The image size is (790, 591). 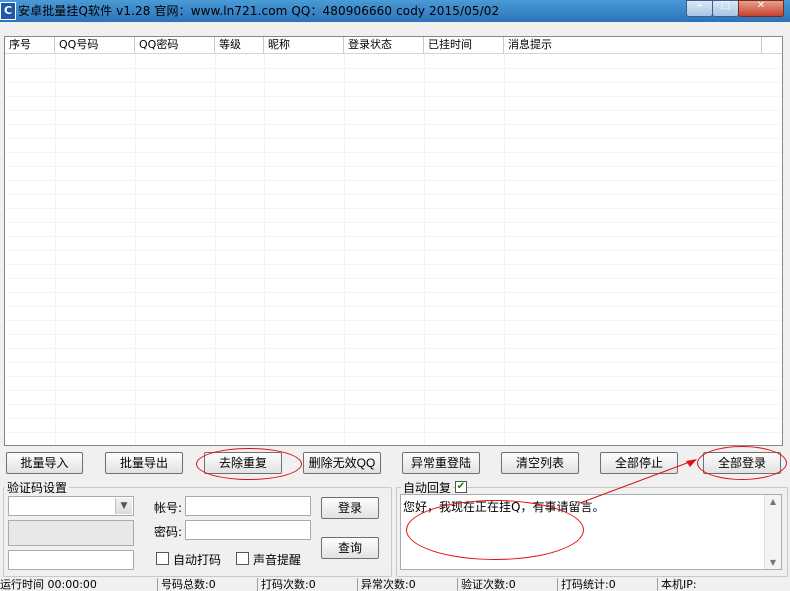 I want to click on annotation-arrows, so click(x=638, y=481).